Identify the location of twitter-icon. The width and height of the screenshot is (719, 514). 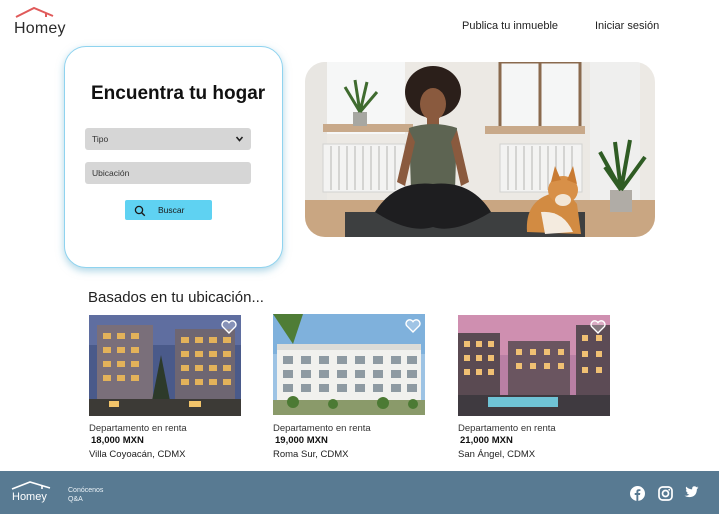
(691, 495).